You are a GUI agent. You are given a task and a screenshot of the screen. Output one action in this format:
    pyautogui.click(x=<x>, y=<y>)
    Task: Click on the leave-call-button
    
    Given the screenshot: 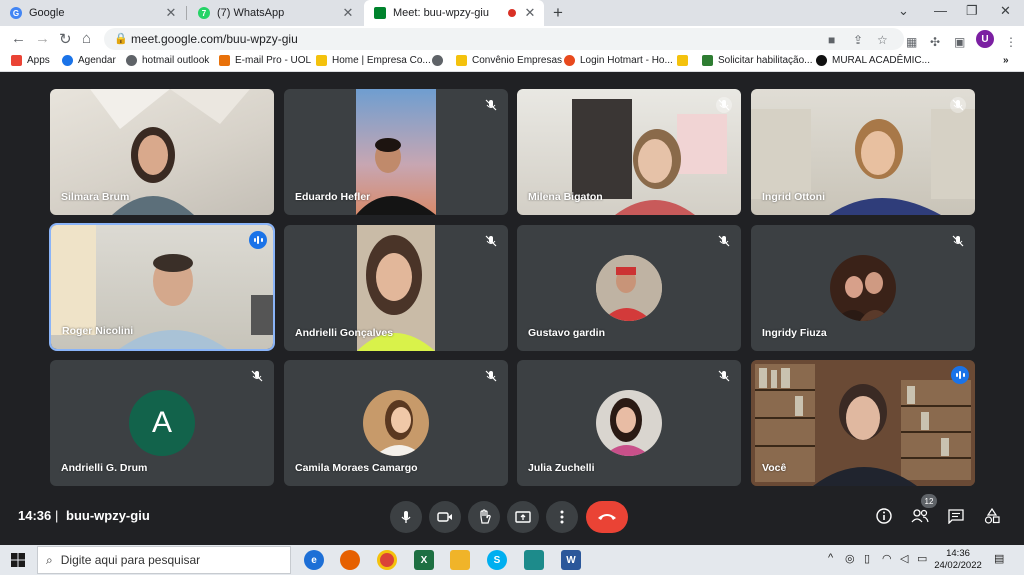 What is the action you would take?
    pyautogui.click(x=607, y=517)
    